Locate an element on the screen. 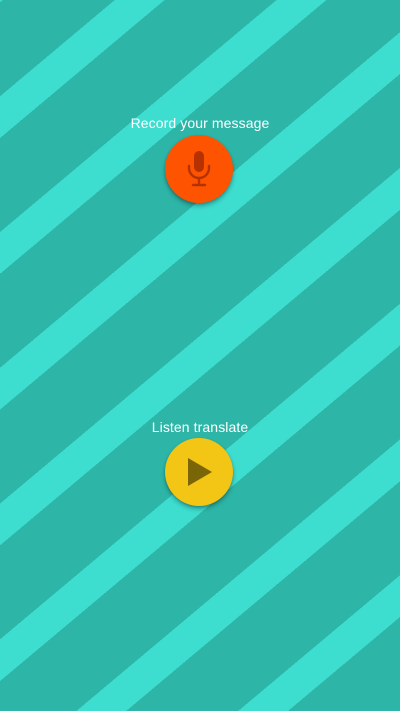 This screenshot has width=400, height=711. play-button is located at coordinates (199, 472).